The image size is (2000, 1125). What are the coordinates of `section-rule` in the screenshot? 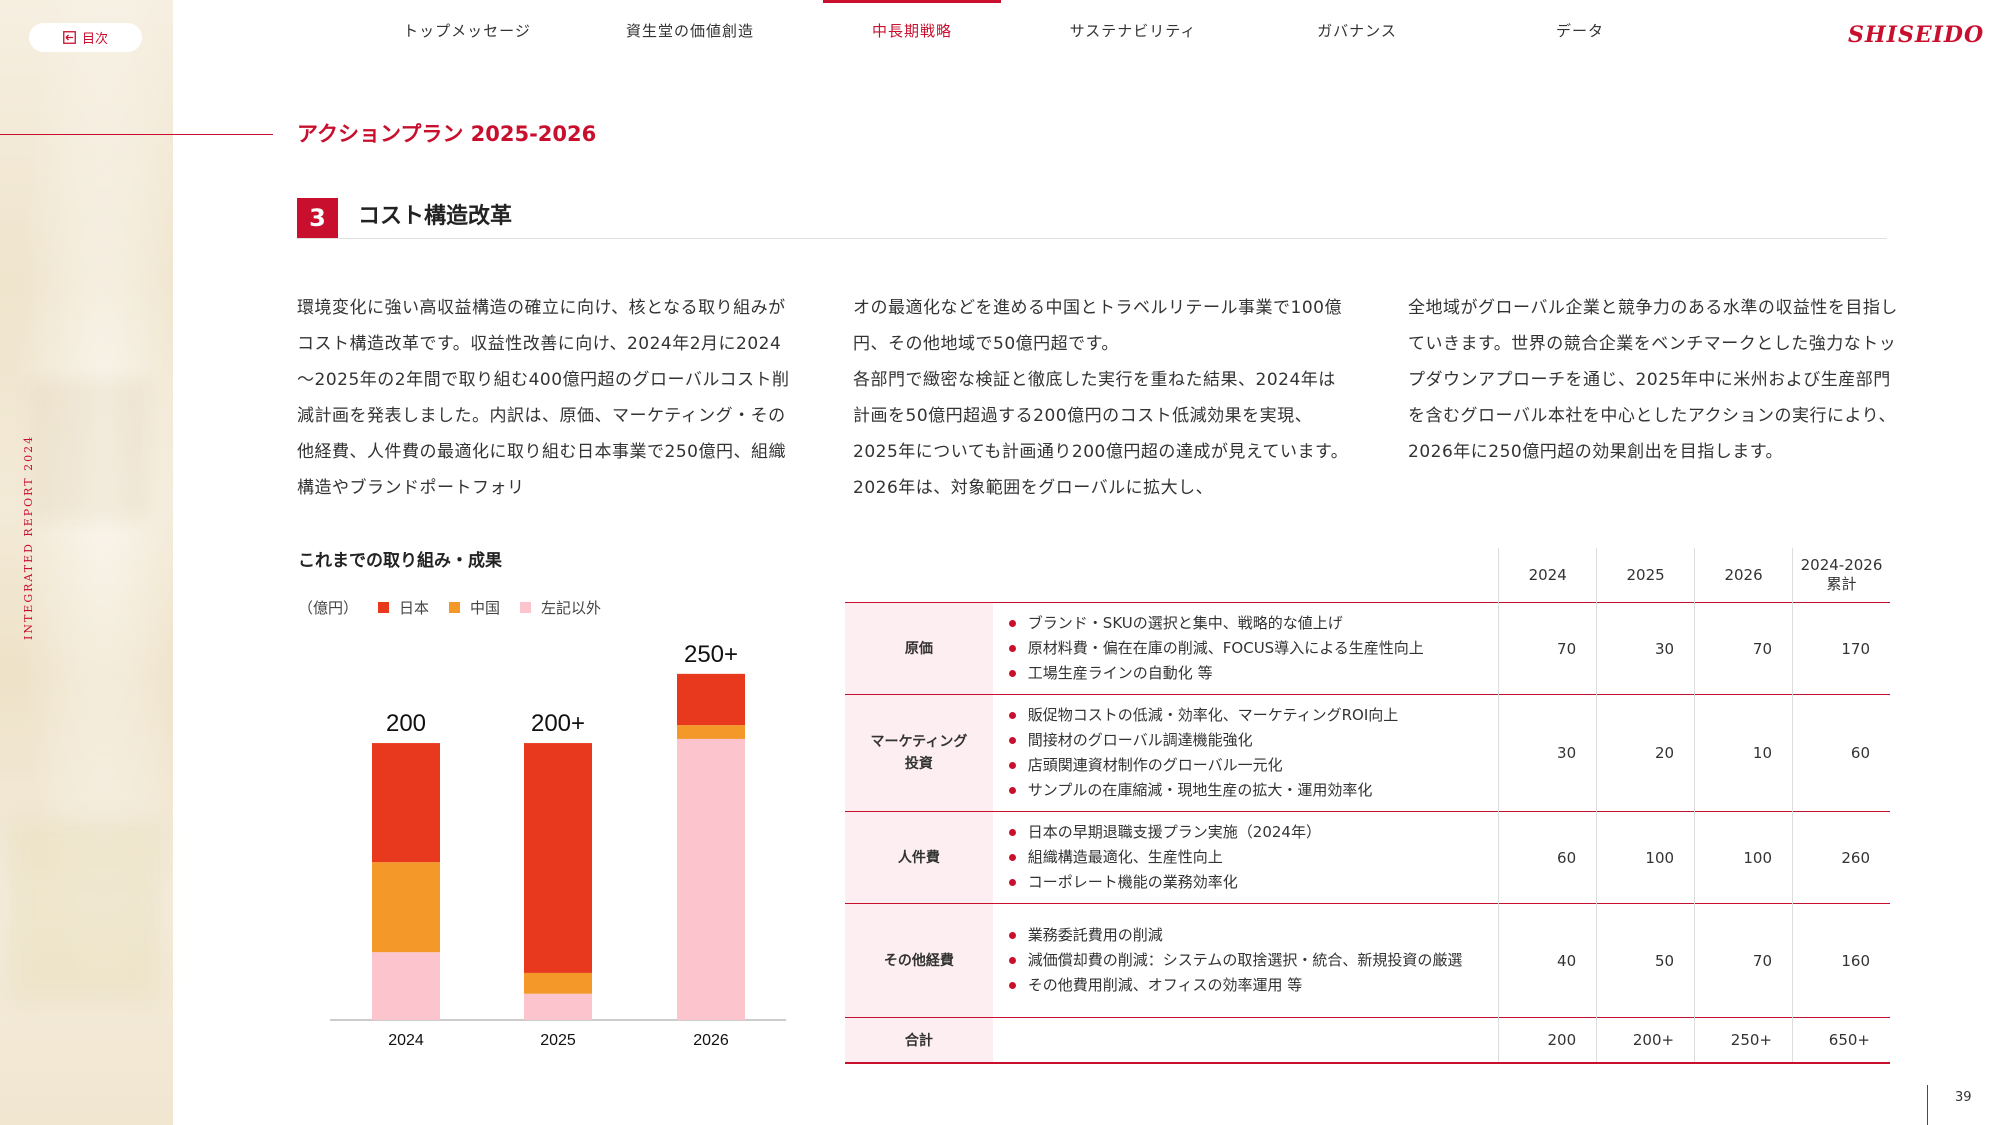 It's located at (136, 134).